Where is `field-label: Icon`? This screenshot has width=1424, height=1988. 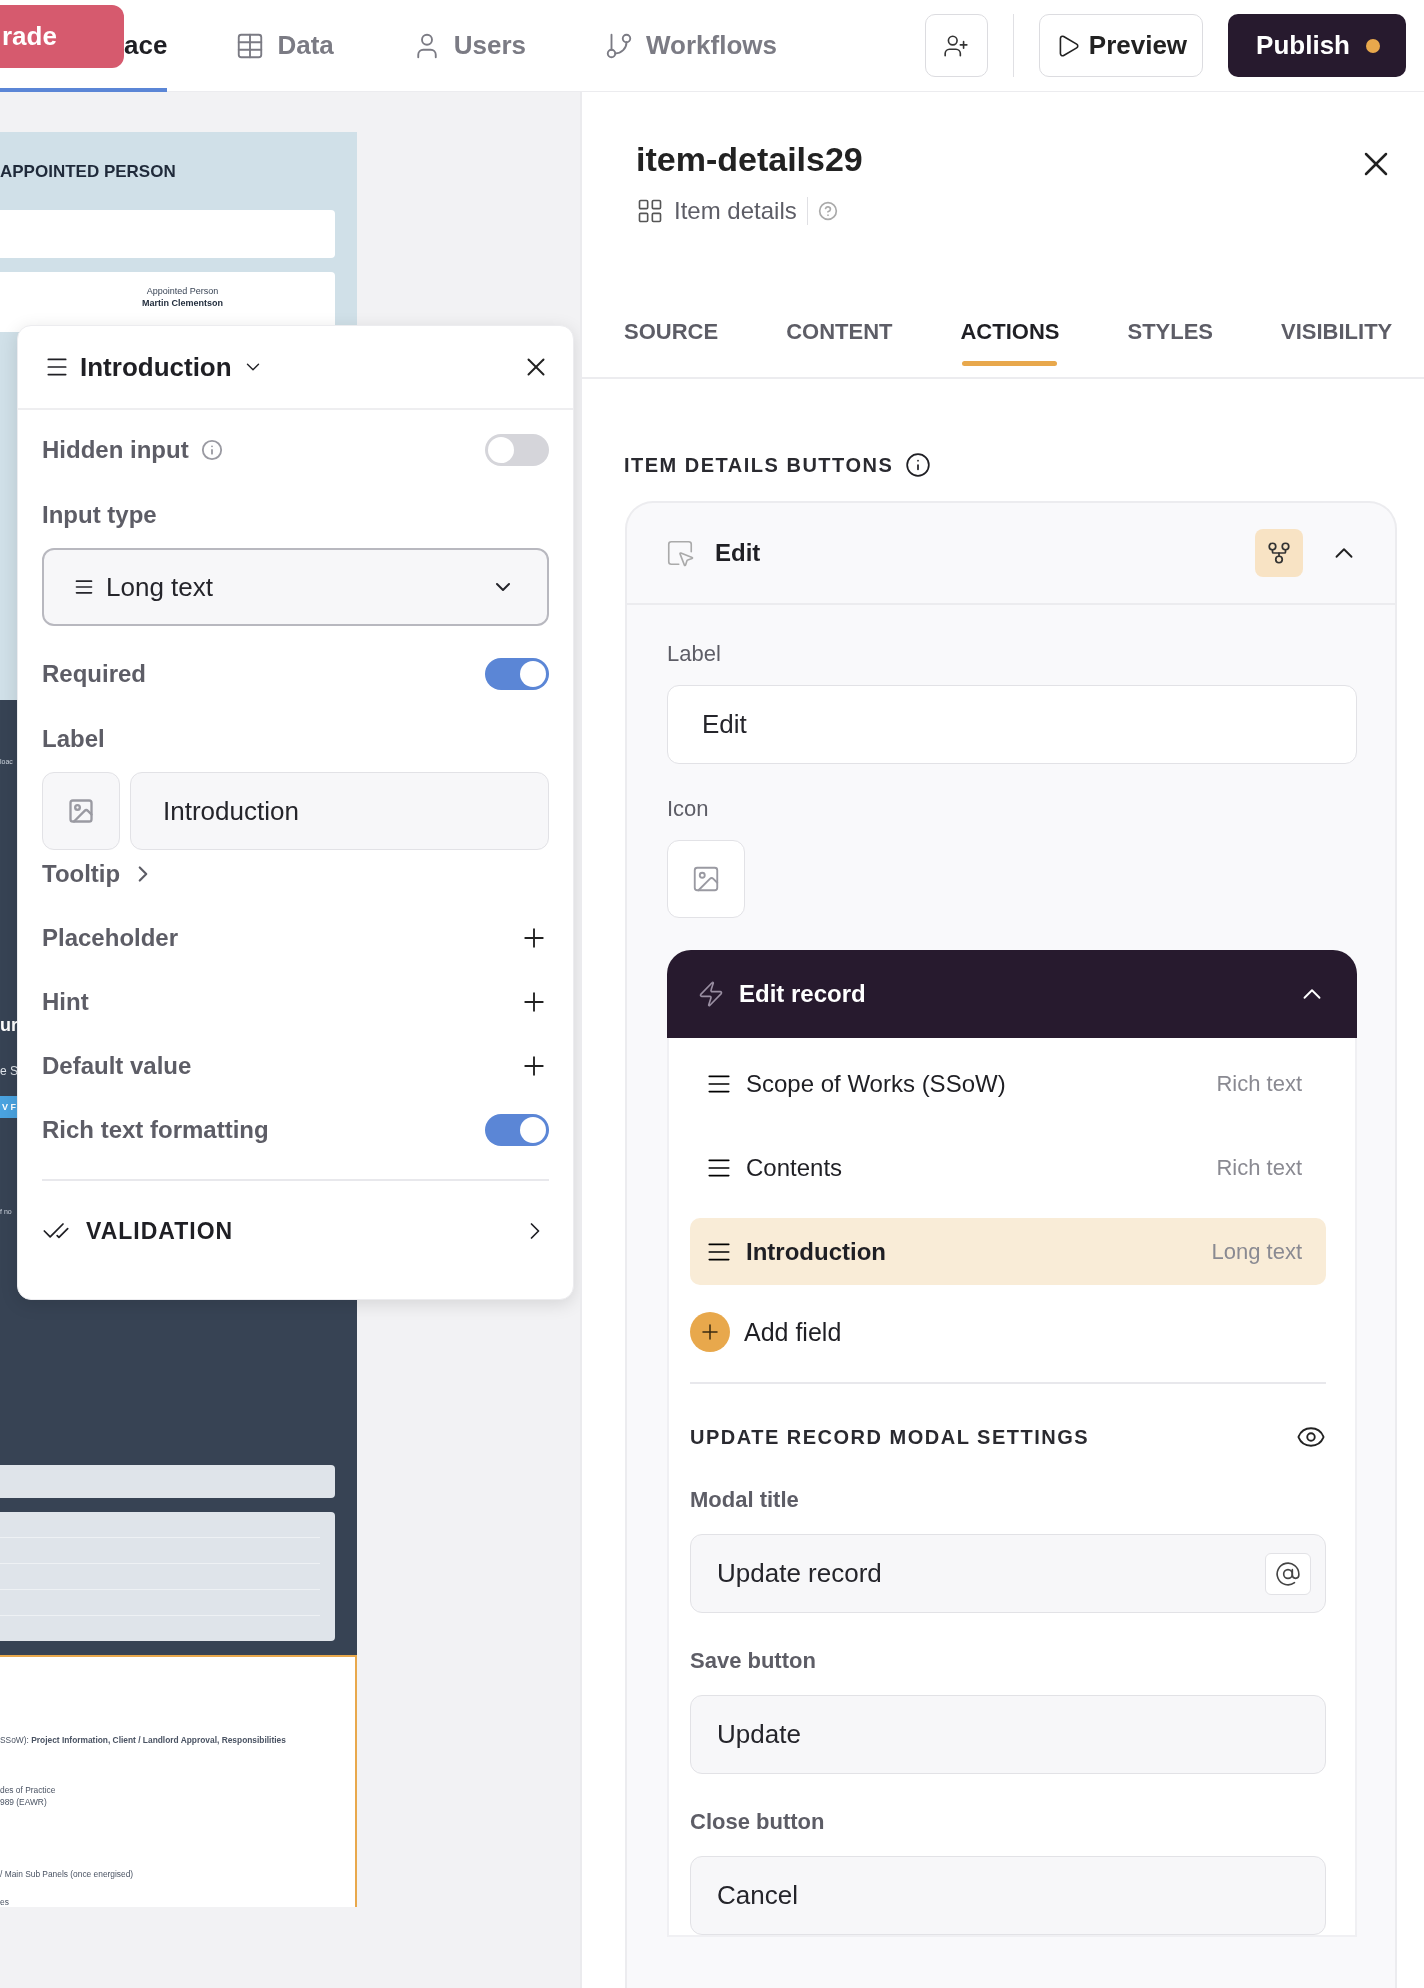 field-label: Icon is located at coordinates (688, 809).